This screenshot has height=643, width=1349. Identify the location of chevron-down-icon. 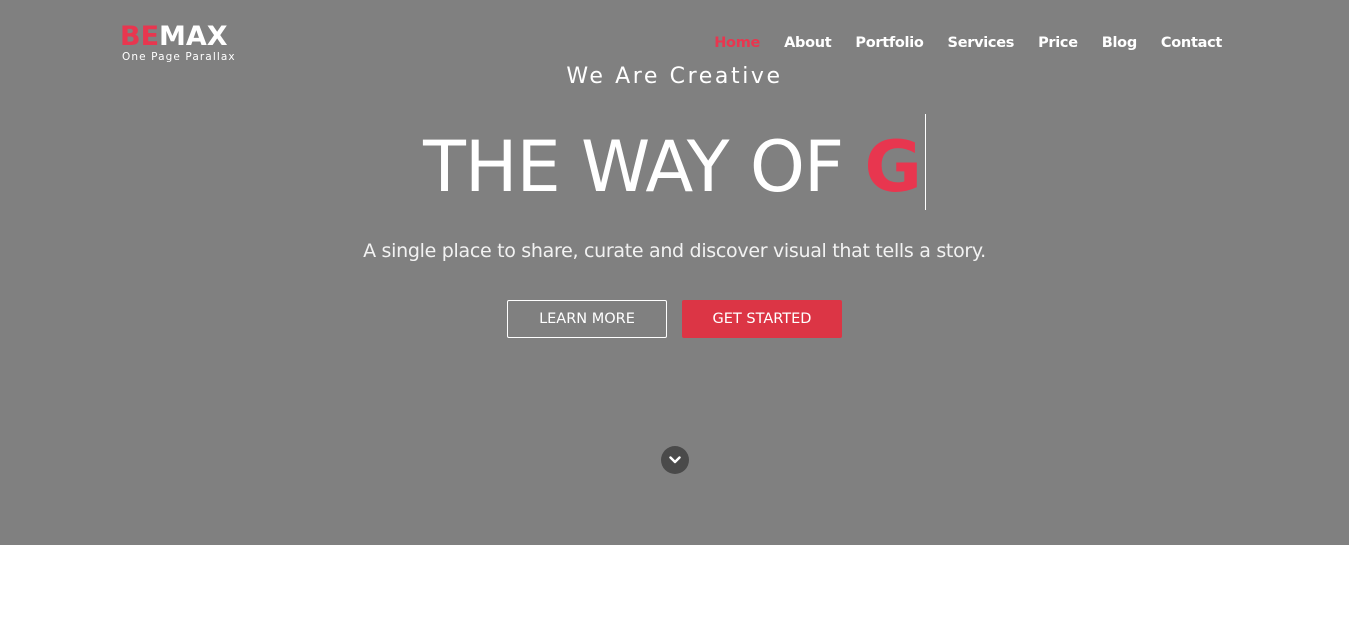
(675, 460).